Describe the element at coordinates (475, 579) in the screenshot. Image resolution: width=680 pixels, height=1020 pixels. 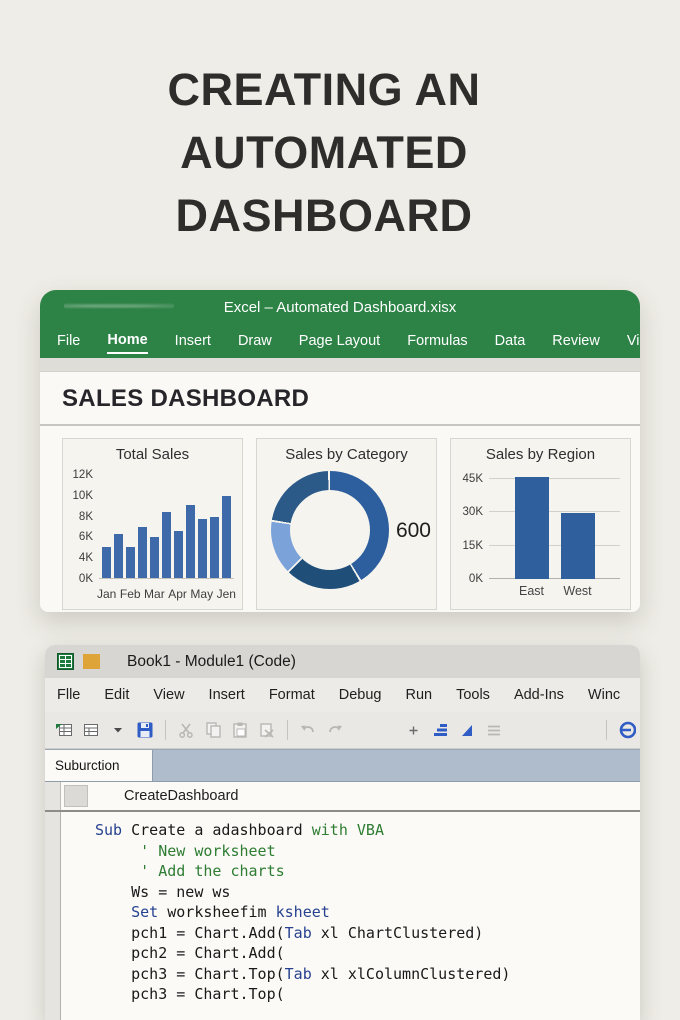
I see `y-tick-label: 0K` at that location.